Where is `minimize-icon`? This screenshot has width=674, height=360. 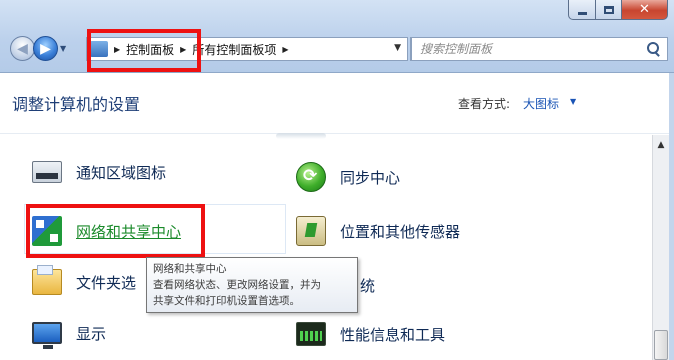 minimize-icon is located at coordinates (582, 13).